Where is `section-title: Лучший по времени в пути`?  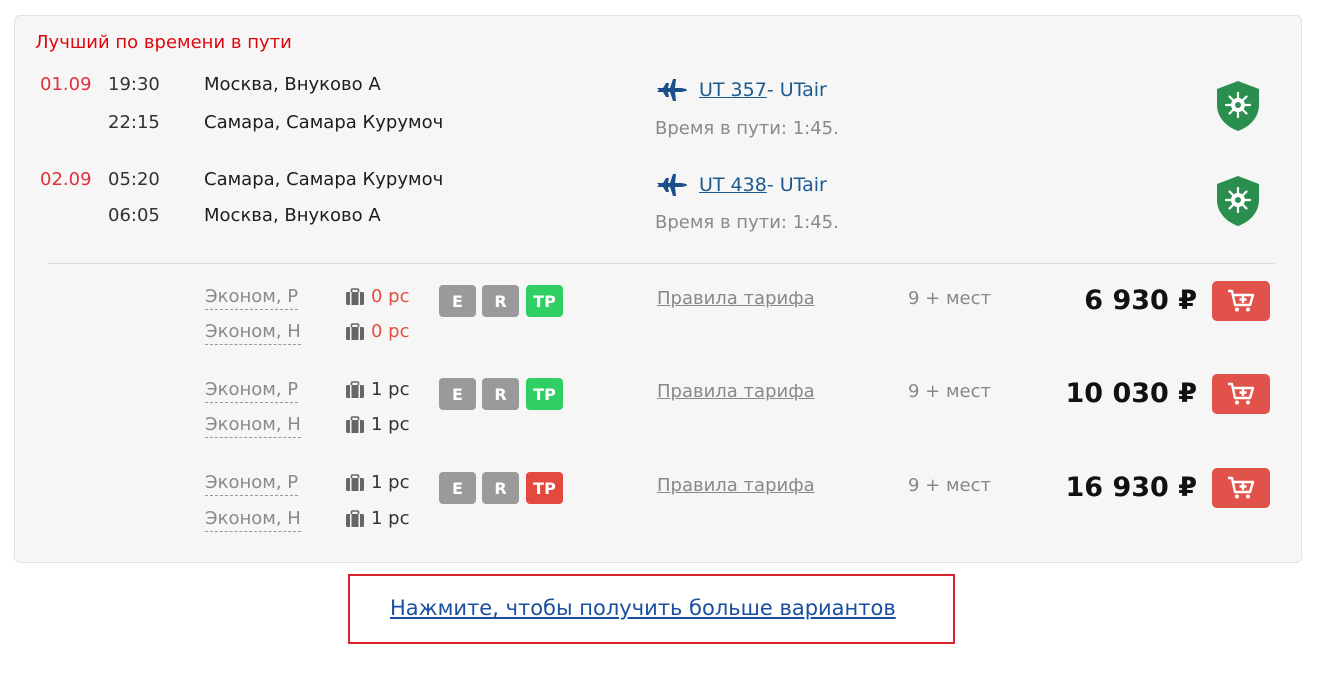
section-title: Лучший по времени в пути is located at coordinates (163, 42).